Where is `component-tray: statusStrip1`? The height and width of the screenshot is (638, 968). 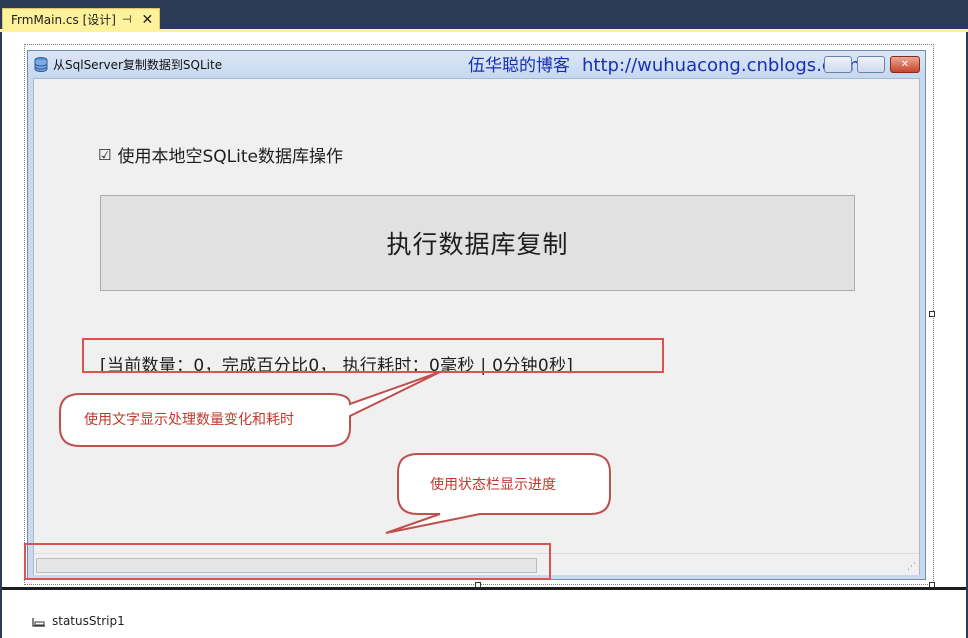 component-tray: statusStrip1 is located at coordinates (484, 614).